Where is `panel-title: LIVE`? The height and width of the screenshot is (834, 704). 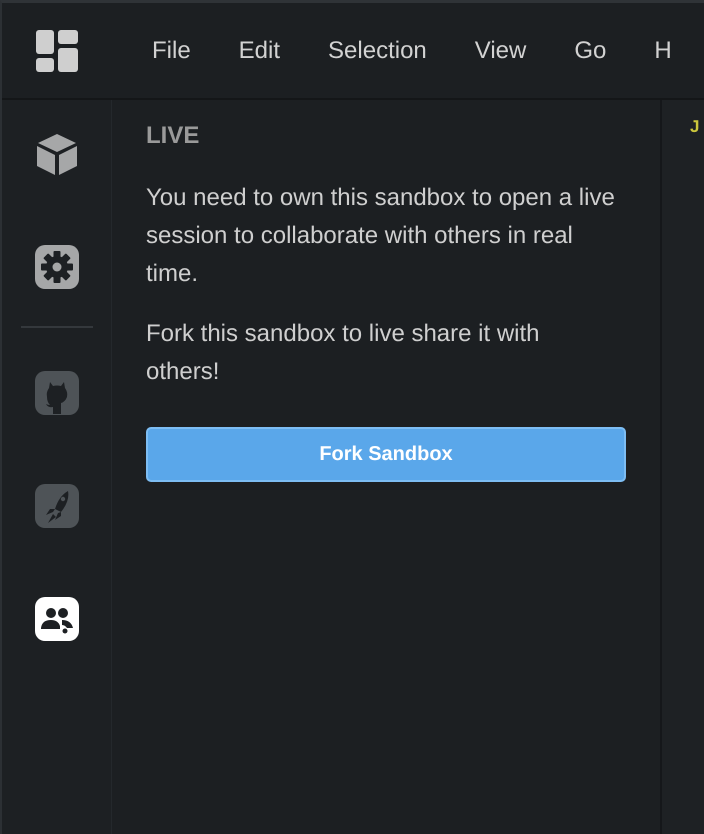
panel-title: LIVE is located at coordinates (173, 136).